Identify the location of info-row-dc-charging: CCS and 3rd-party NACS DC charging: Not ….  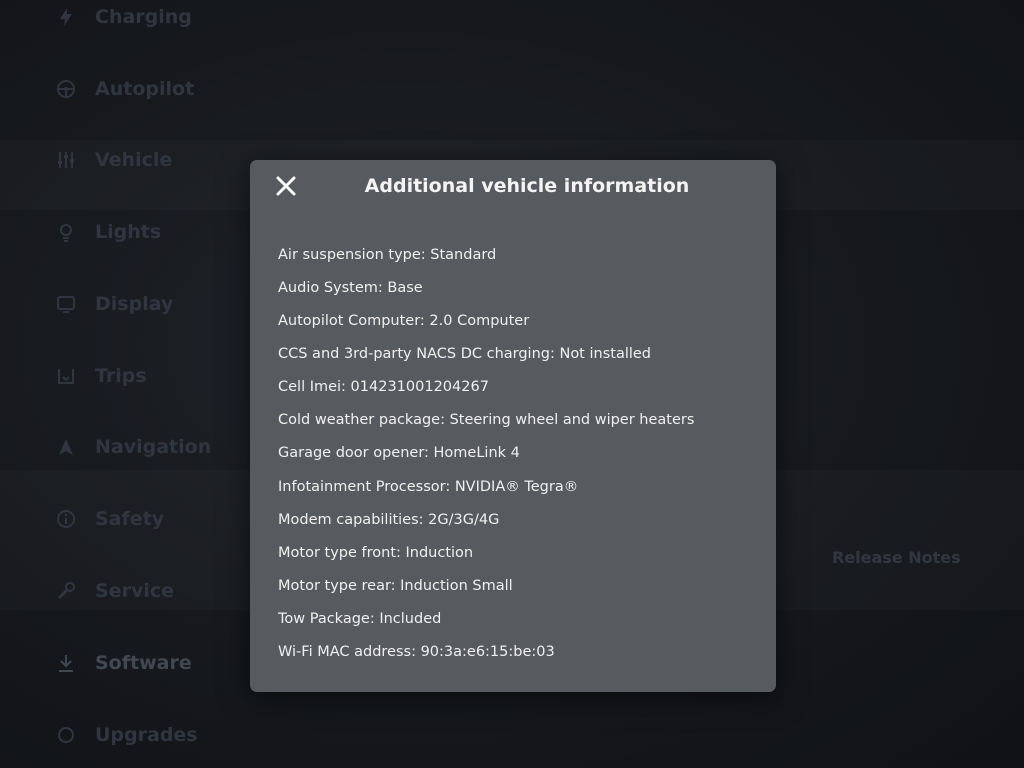
(465, 354).